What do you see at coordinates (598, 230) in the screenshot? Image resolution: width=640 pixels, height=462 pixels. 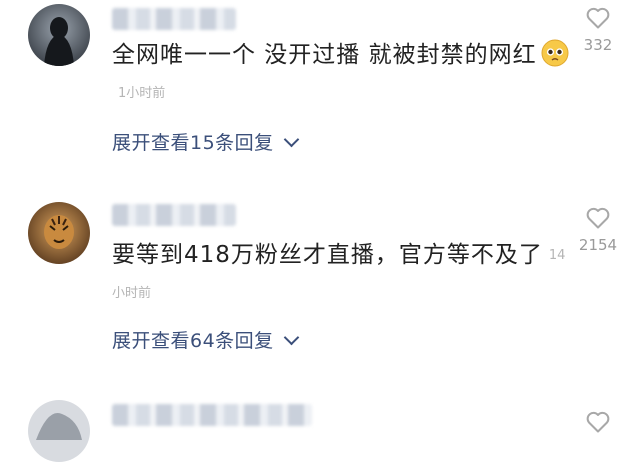 I see `like-button: 2154` at bounding box center [598, 230].